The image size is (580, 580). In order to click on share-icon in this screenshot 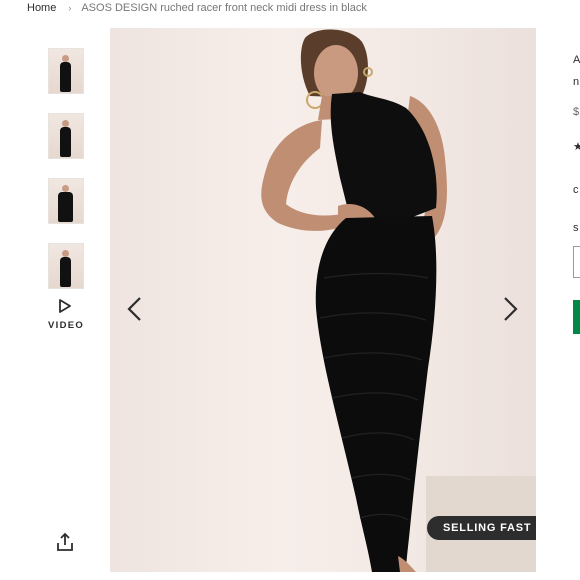, I will do `click(65, 541)`.